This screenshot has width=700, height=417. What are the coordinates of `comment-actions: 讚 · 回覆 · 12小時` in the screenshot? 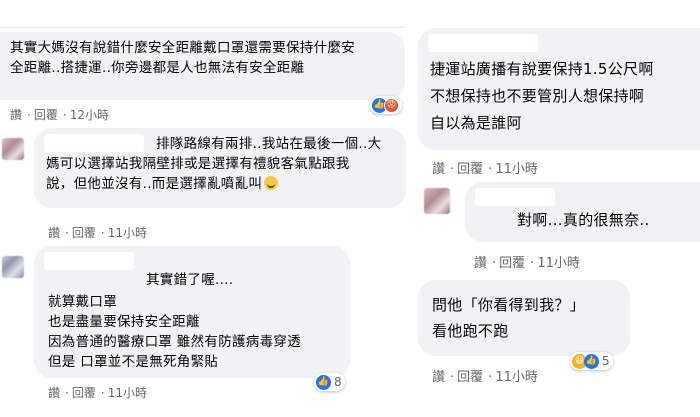 It's located at (60, 114).